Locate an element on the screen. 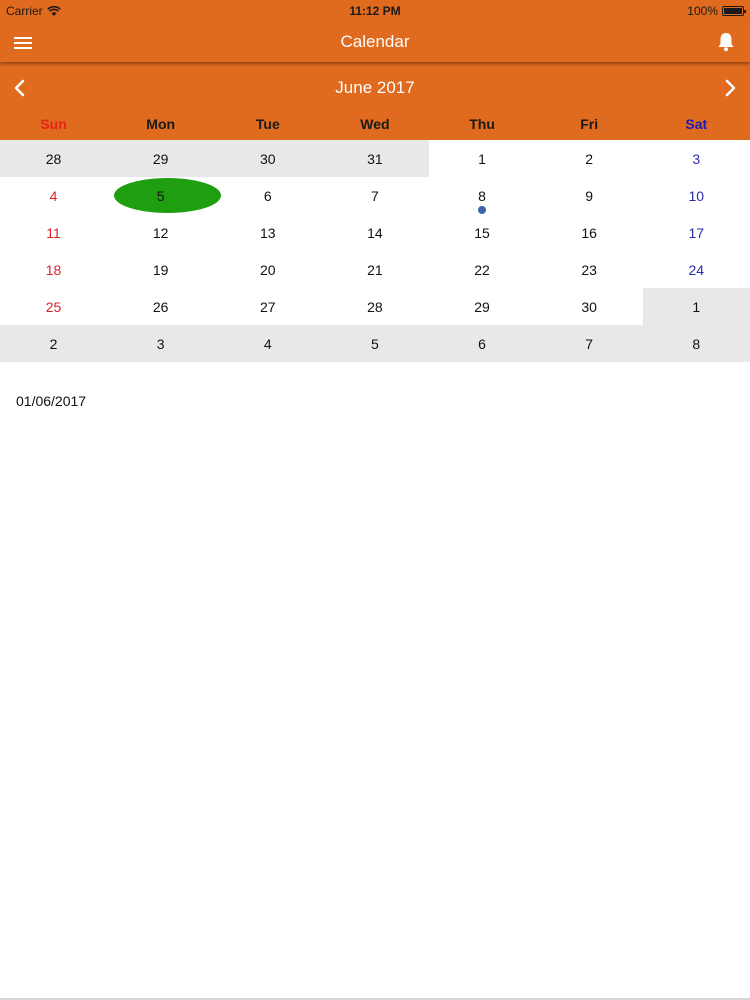  day-cell: 13 is located at coordinates (267, 232).